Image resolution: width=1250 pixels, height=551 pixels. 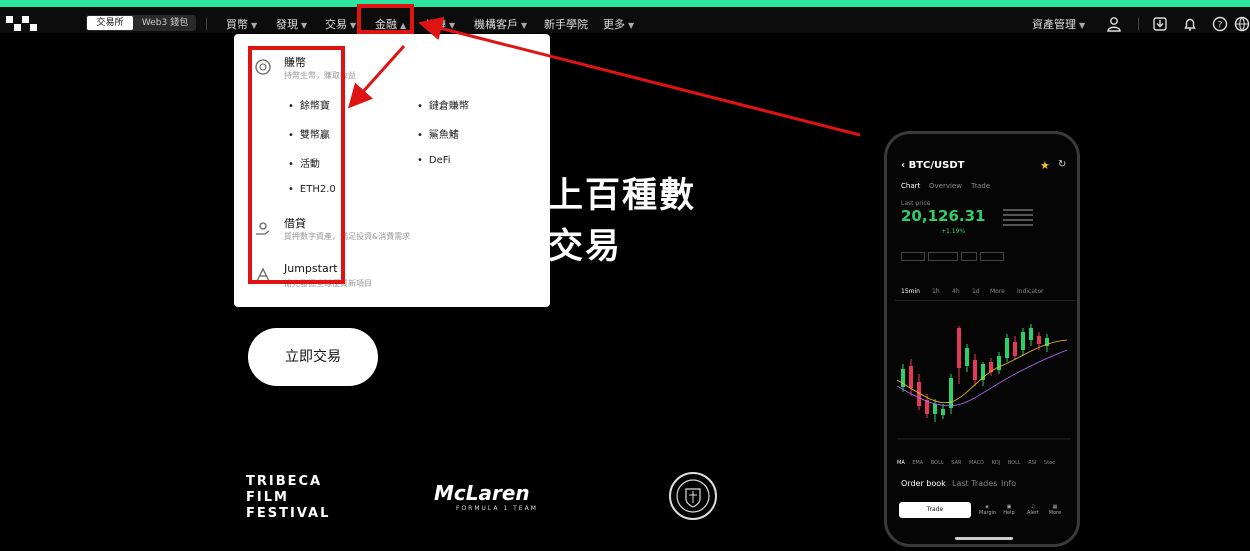 What do you see at coordinates (639, 76) in the screenshot?
I see `arrow-to-nav` at bounding box center [639, 76].